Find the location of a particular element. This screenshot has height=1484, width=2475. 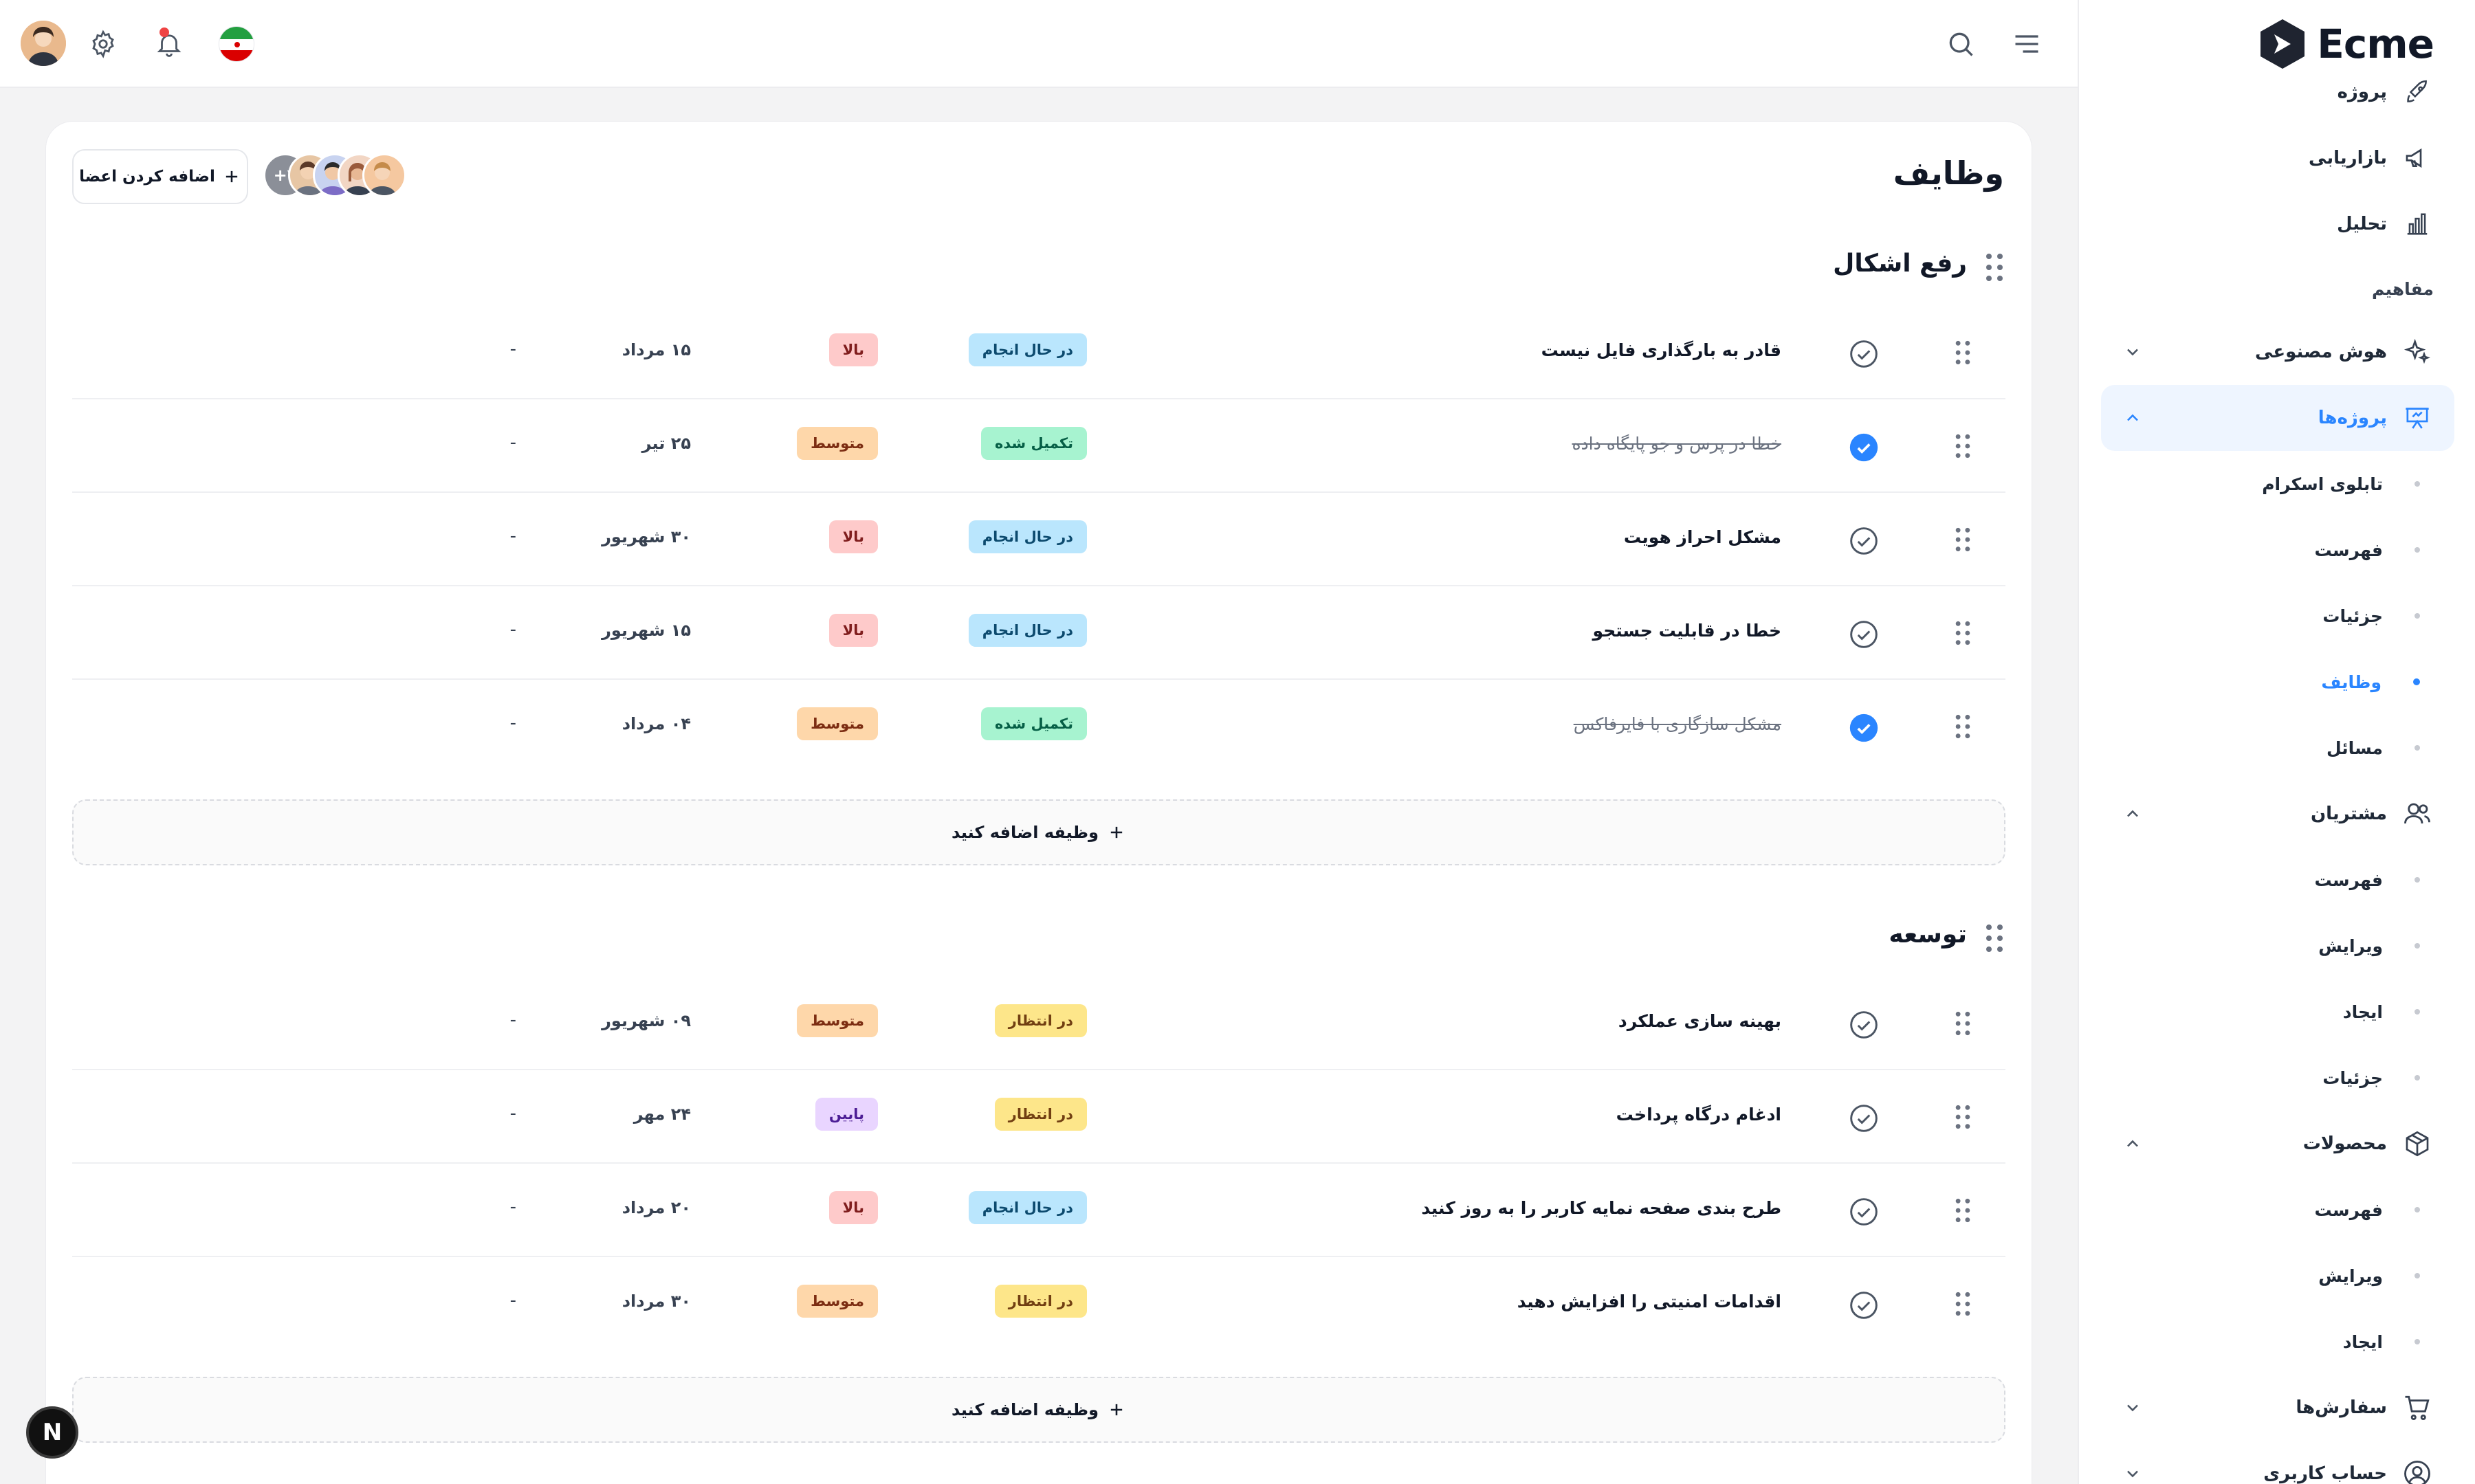

user-avatar is located at coordinates (43, 43).